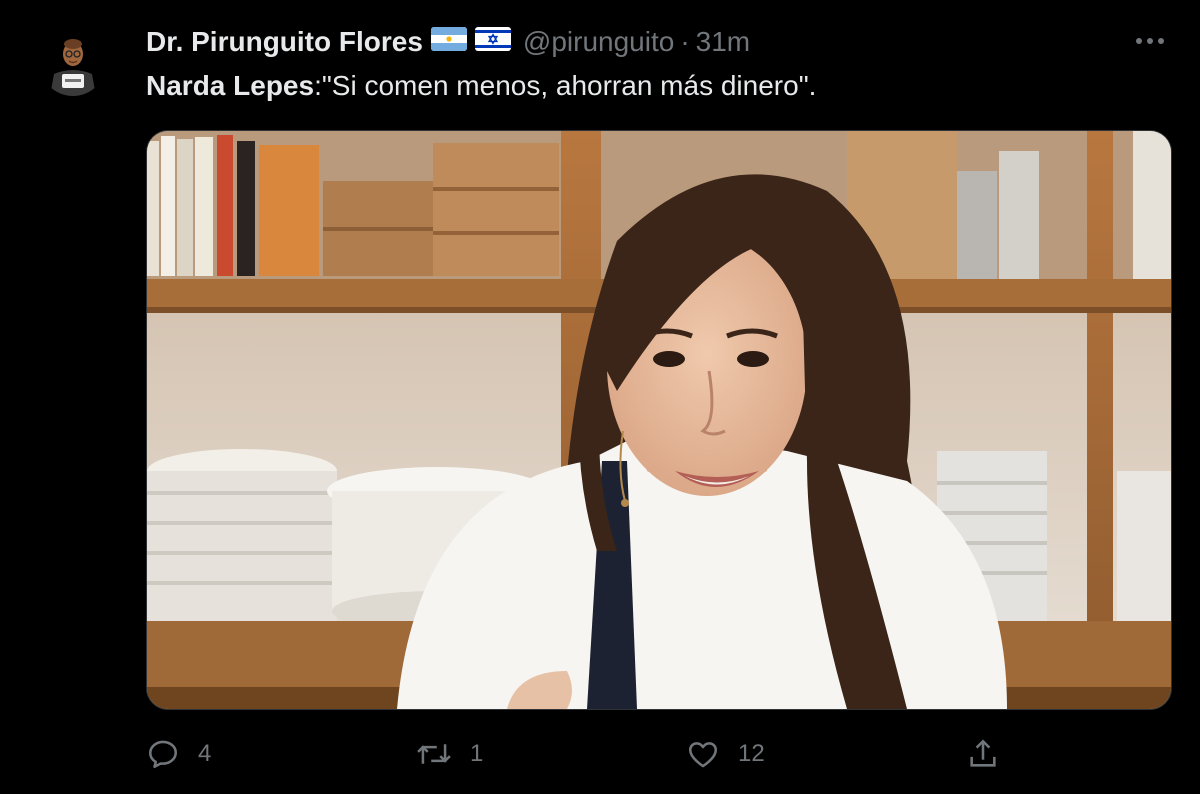  I want to click on tweet-header: Dr. Pirunguito Flores @pirunguito · 31m, so click(448, 42).